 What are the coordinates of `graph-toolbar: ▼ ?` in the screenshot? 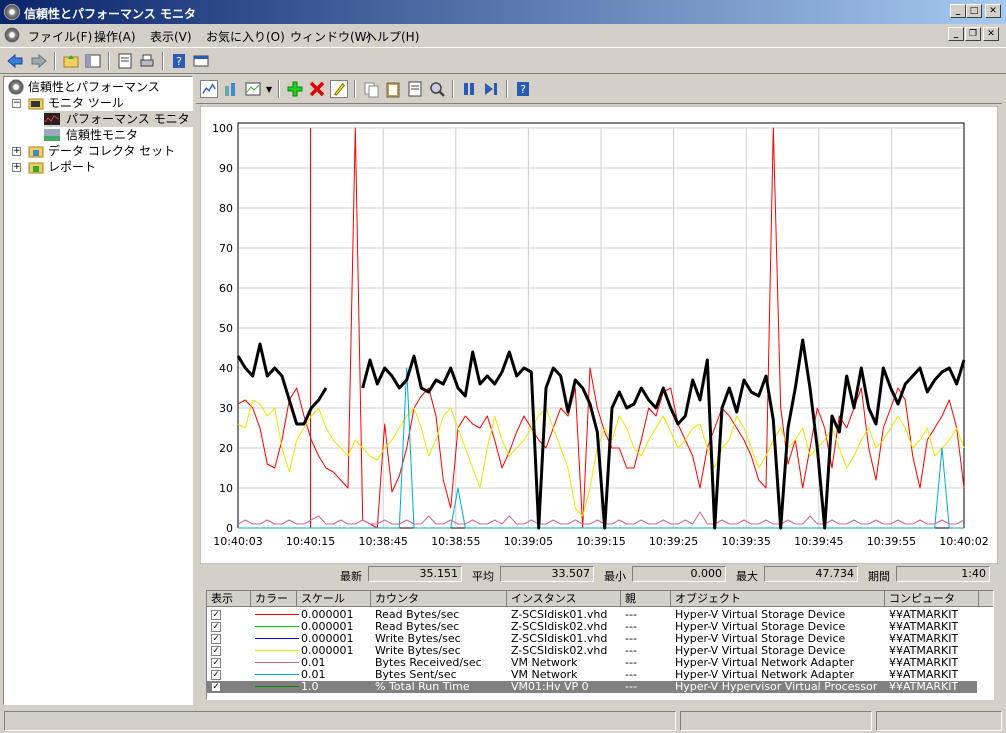 It's located at (599, 90).